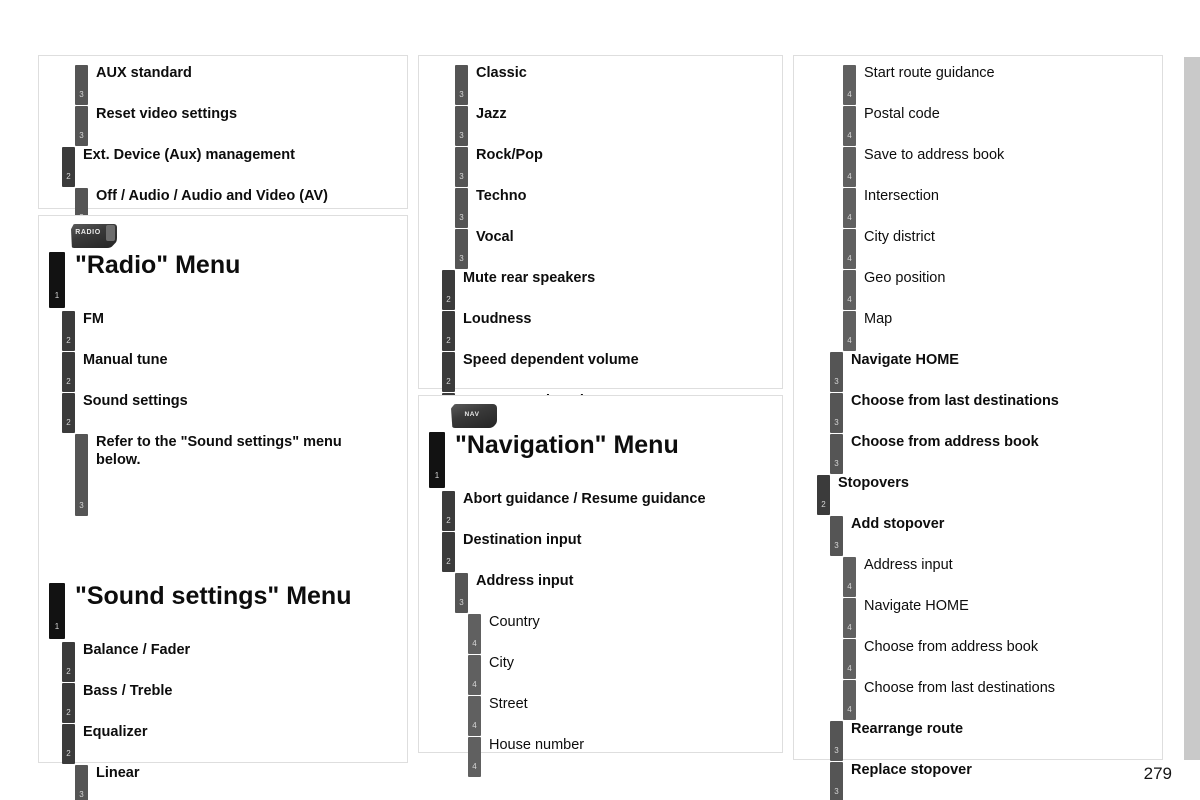 This screenshot has width=1200, height=800. Describe the element at coordinates (978, 576) in the screenshot. I see `menu-entry: 4 Address input` at that location.